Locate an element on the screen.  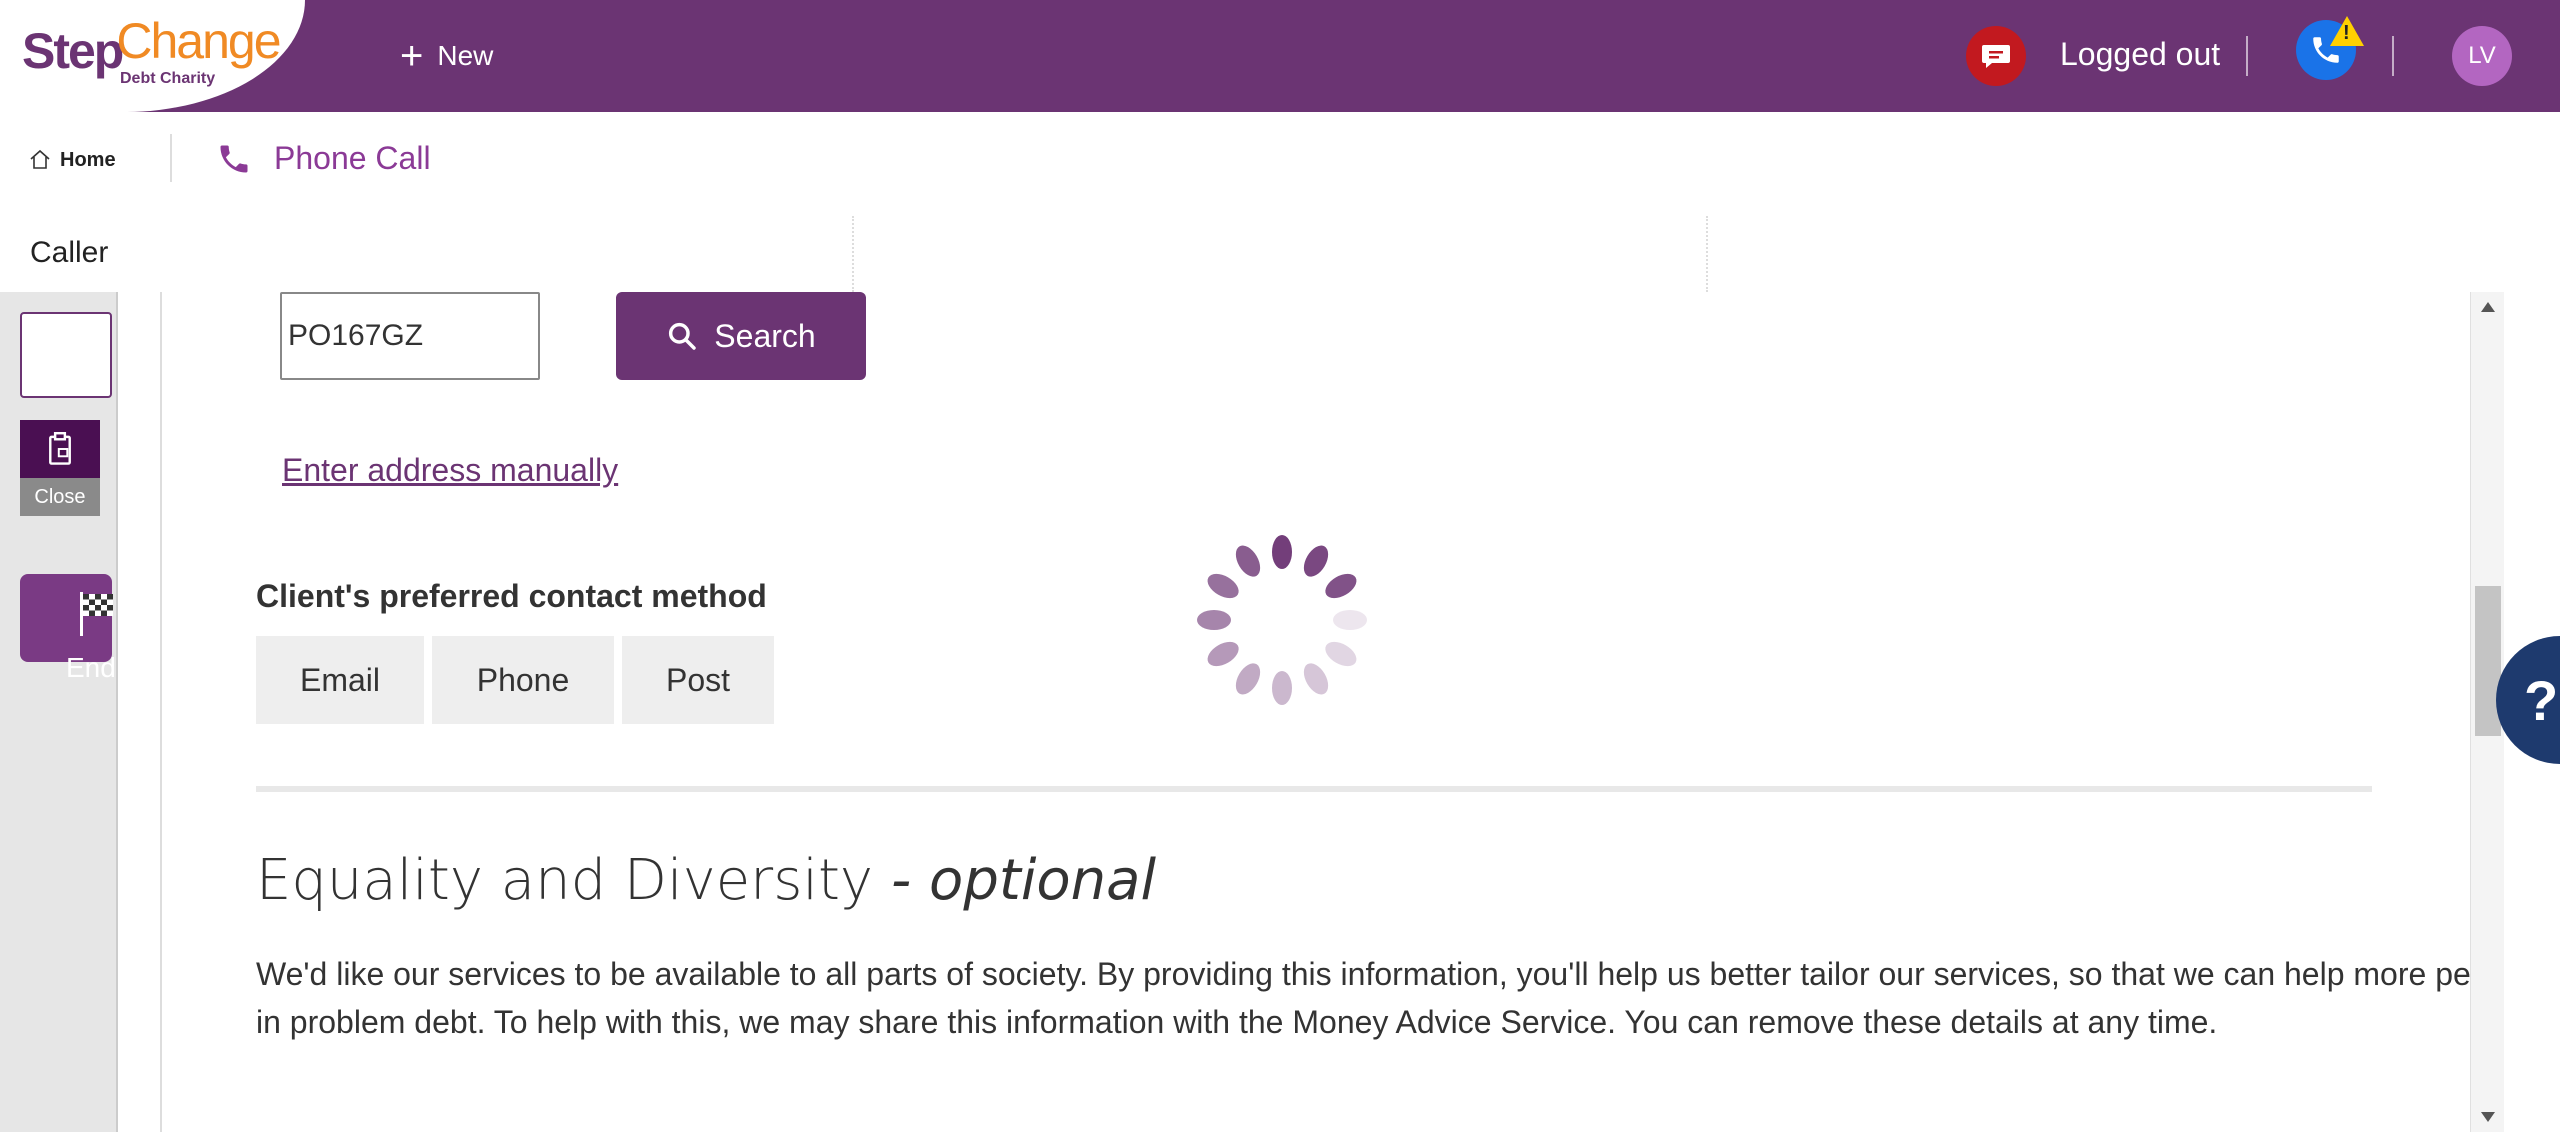
user-avatar: LV is located at coordinates (2482, 56).